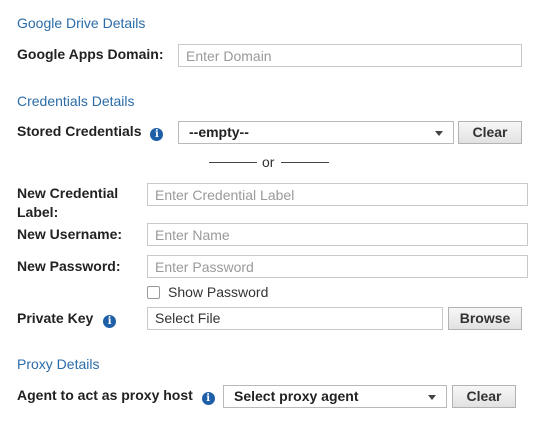 The height and width of the screenshot is (426, 542). I want to click on show-password-checkbox, so click(153, 292).